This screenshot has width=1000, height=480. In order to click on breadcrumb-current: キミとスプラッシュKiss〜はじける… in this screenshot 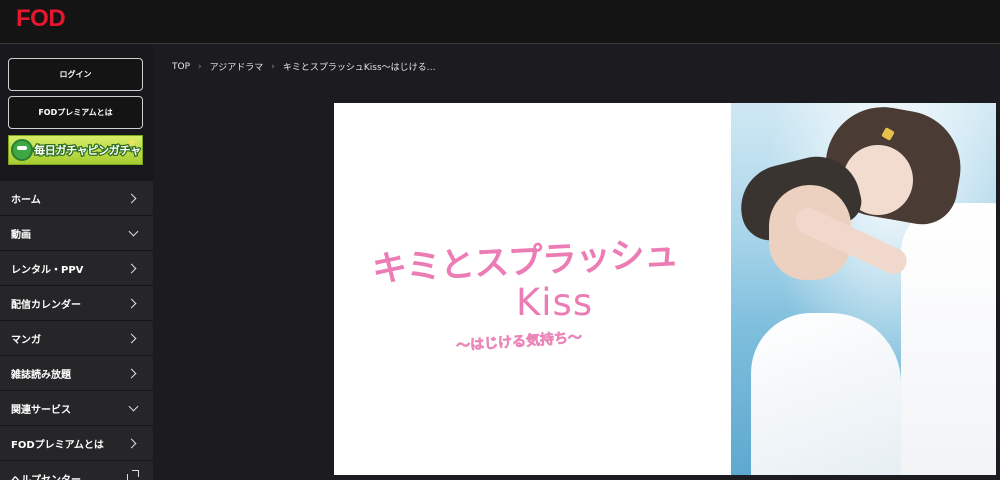, I will do `click(359, 68)`.